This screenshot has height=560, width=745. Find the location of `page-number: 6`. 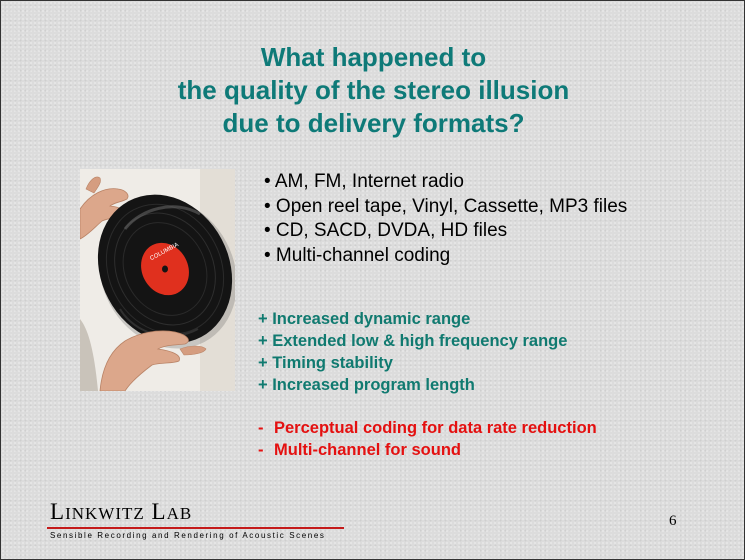

page-number: 6 is located at coordinates (673, 521).